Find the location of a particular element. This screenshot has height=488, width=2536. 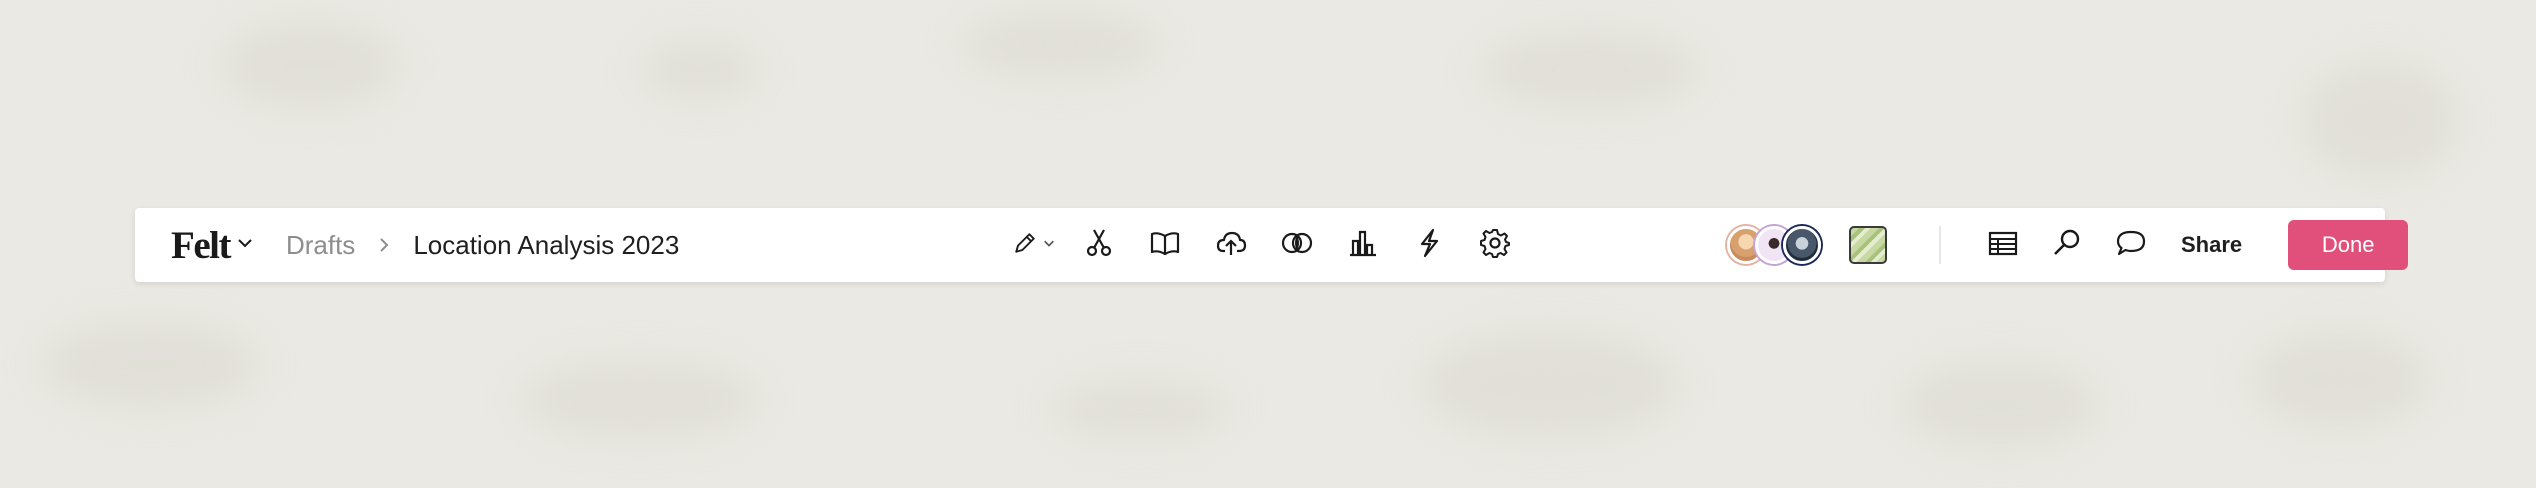

library-button is located at coordinates (1165, 245).